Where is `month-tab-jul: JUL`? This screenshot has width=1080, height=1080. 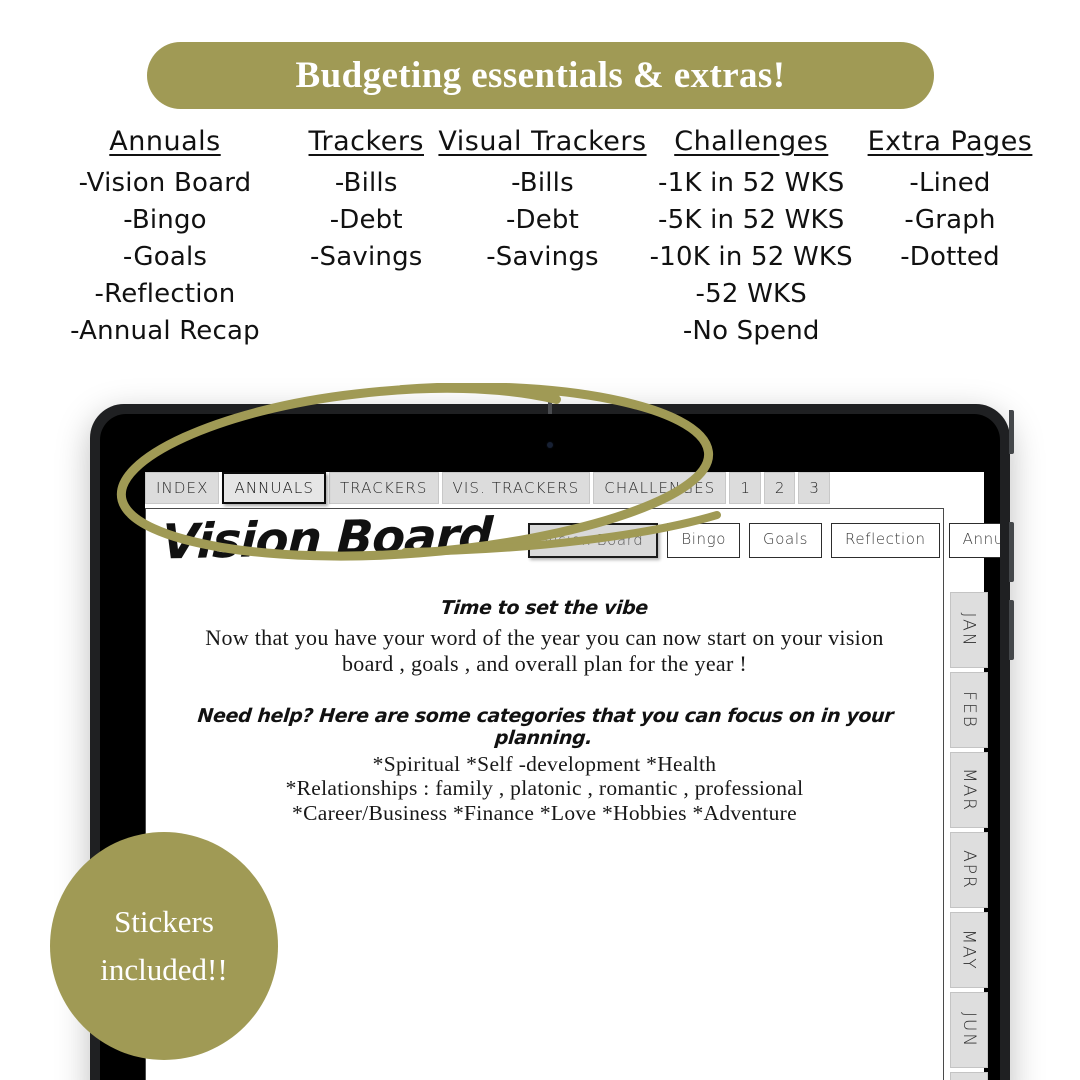
month-tab-jul: JUL is located at coordinates (969, 1076).